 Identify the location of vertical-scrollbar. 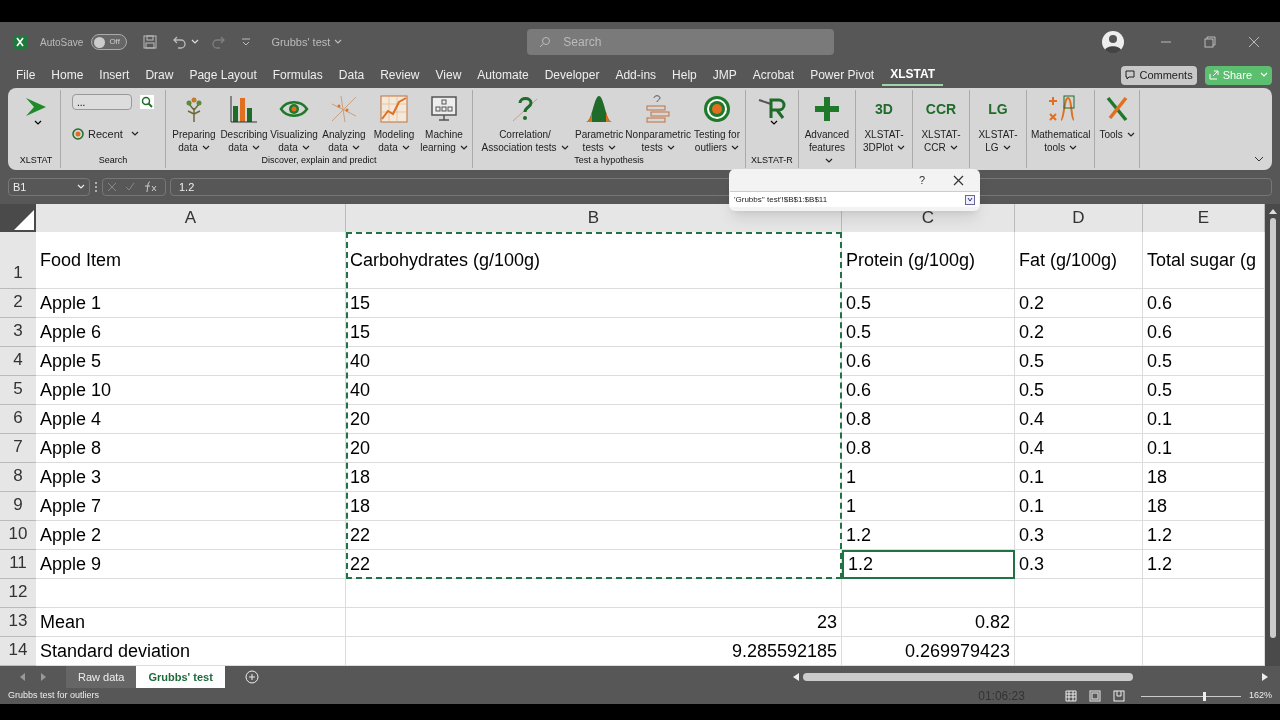
(1272, 435).